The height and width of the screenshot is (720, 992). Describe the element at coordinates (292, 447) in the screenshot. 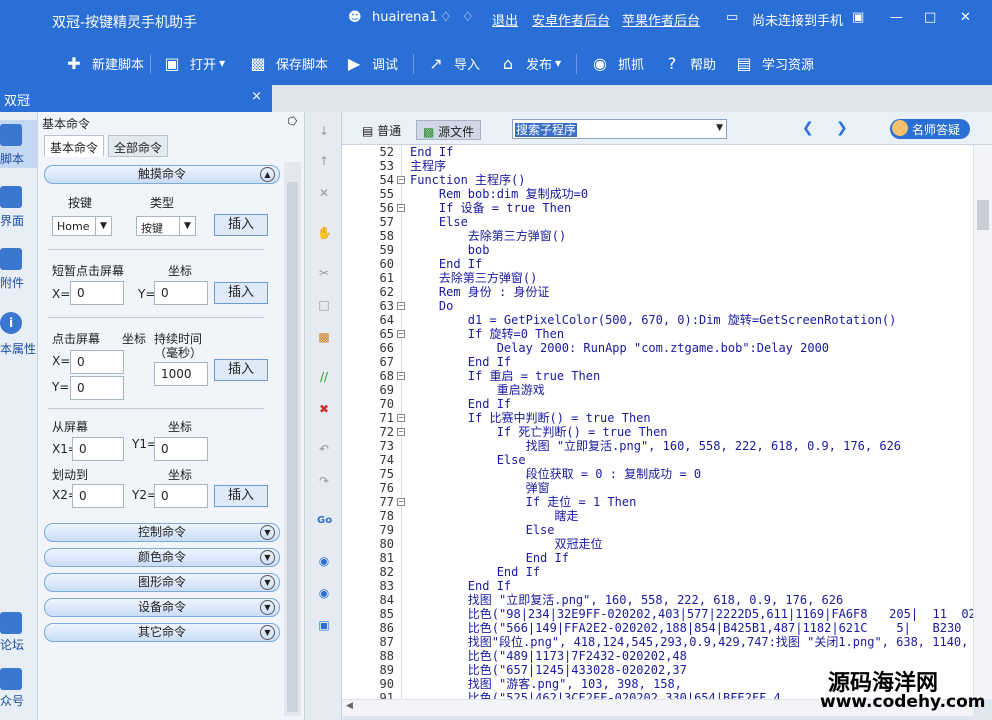

I see `panel-scroll-thumb` at that location.